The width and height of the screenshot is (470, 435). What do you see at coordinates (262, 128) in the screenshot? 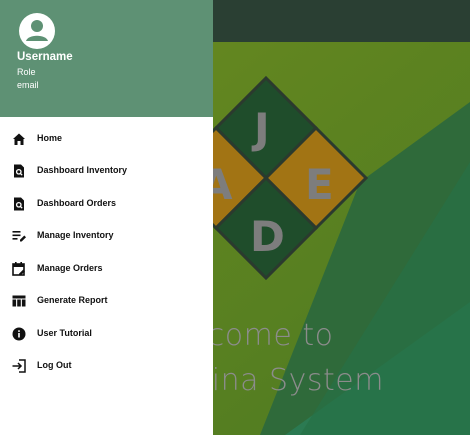
I see `logo-letter-j: J` at bounding box center [262, 128].